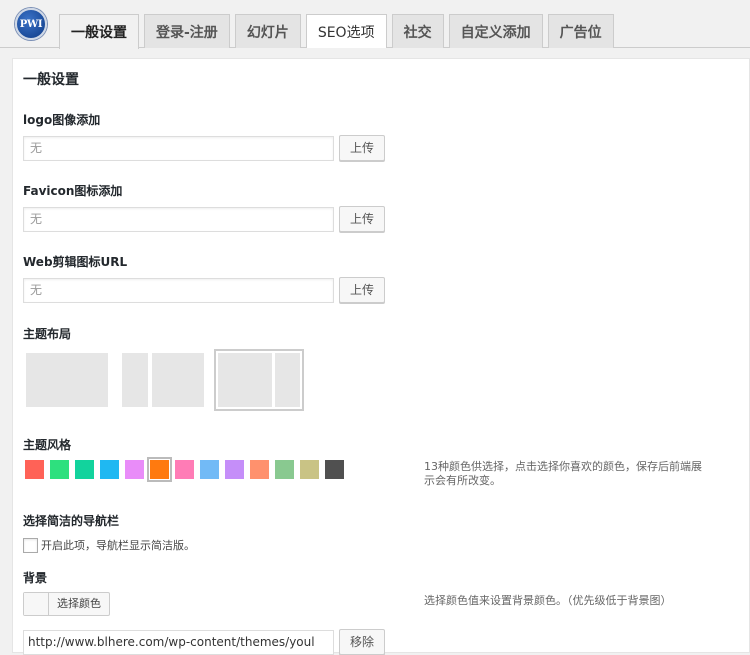  What do you see at coordinates (548, 600) in the screenshot?
I see `background-note: 选择颜色值来设置背景颜色。（优先级低于背景图）` at bounding box center [548, 600].